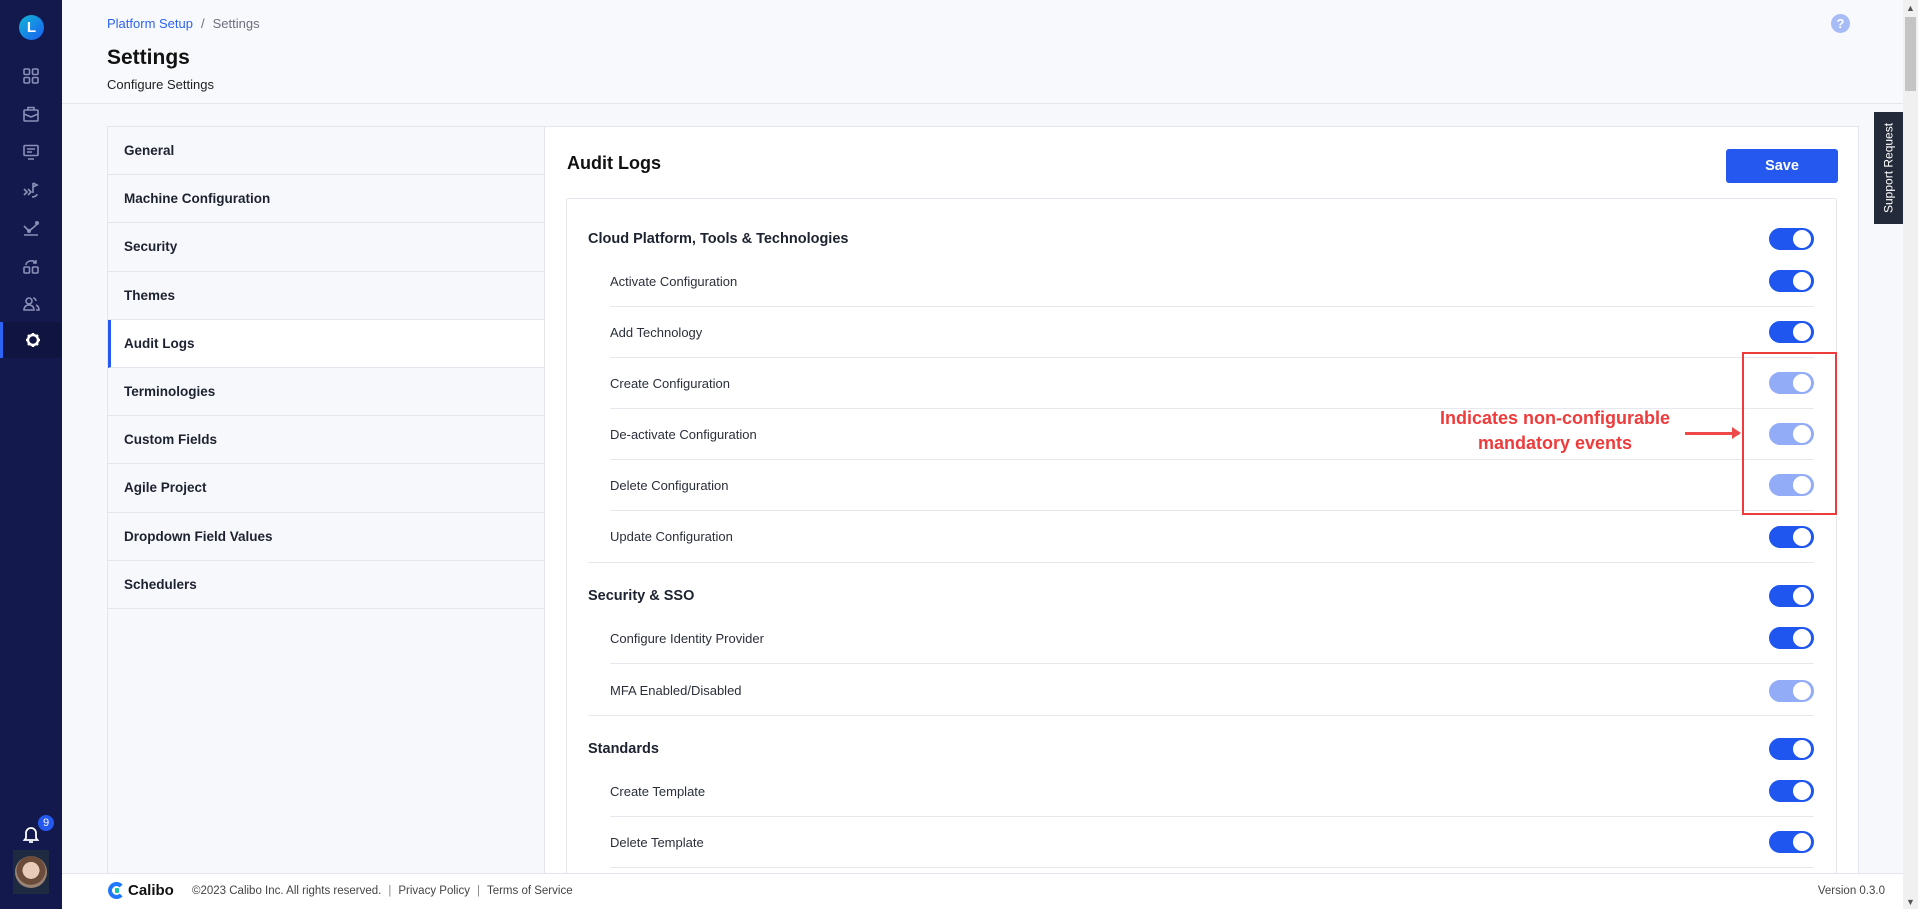  What do you see at coordinates (326, 151) in the screenshot?
I see `nav-item-general: General` at bounding box center [326, 151].